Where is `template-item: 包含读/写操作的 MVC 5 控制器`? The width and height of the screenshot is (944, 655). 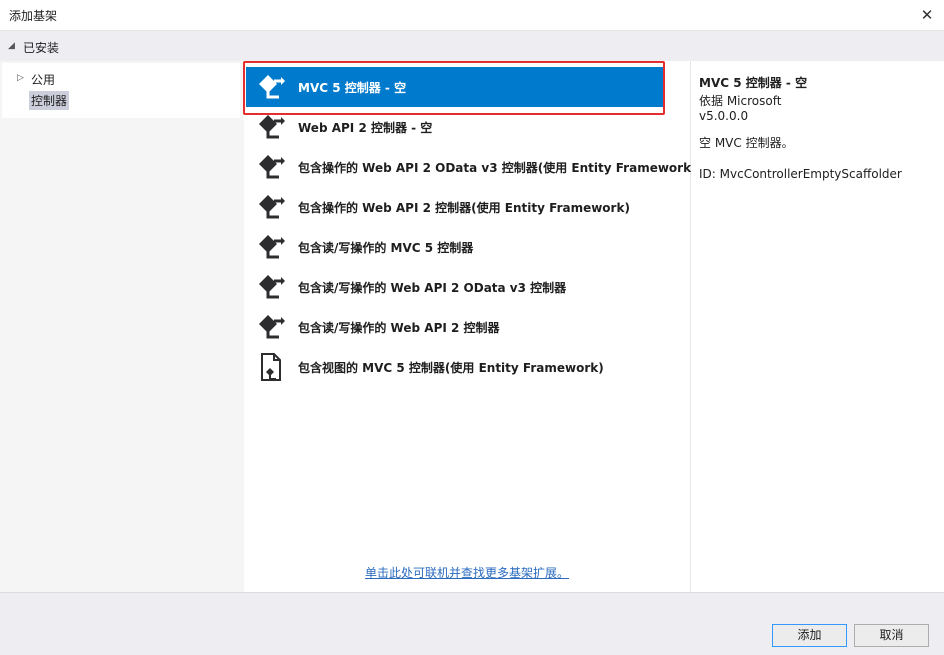 template-item: 包含读/写操作的 MVC 5 控制器 is located at coordinates (455, 247).